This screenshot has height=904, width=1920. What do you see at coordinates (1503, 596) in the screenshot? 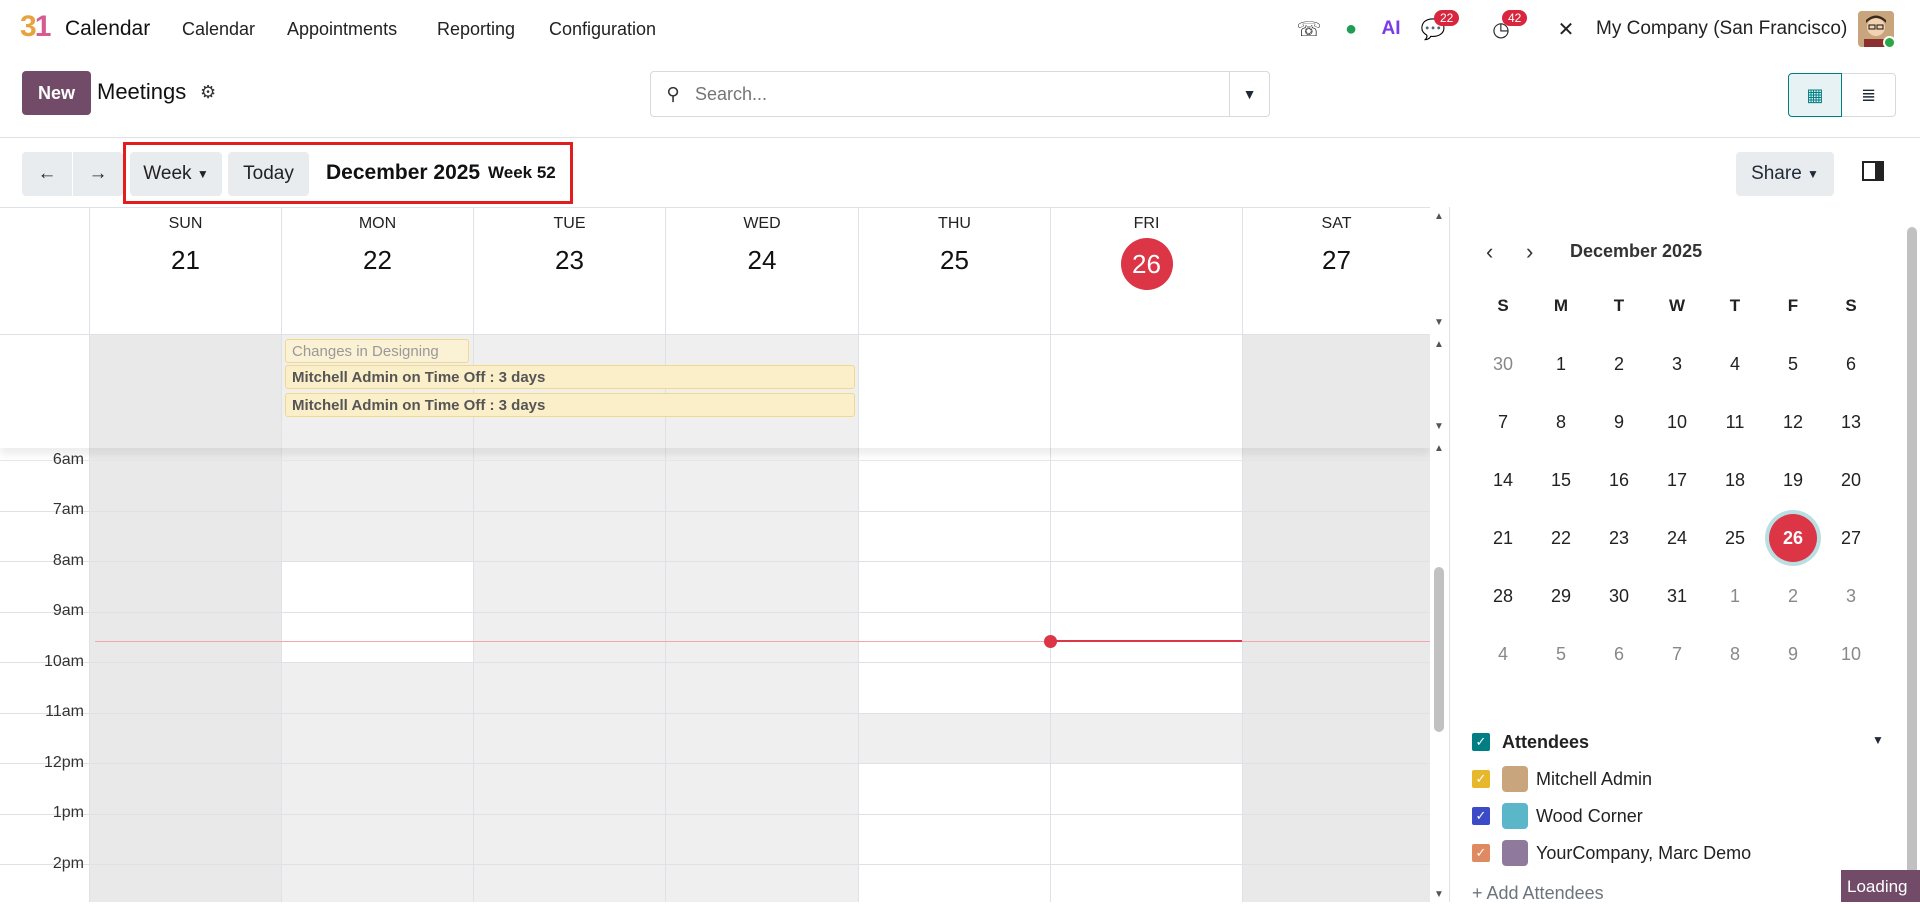
I see `mini-day: 28` at bounding box center [1503, 596].